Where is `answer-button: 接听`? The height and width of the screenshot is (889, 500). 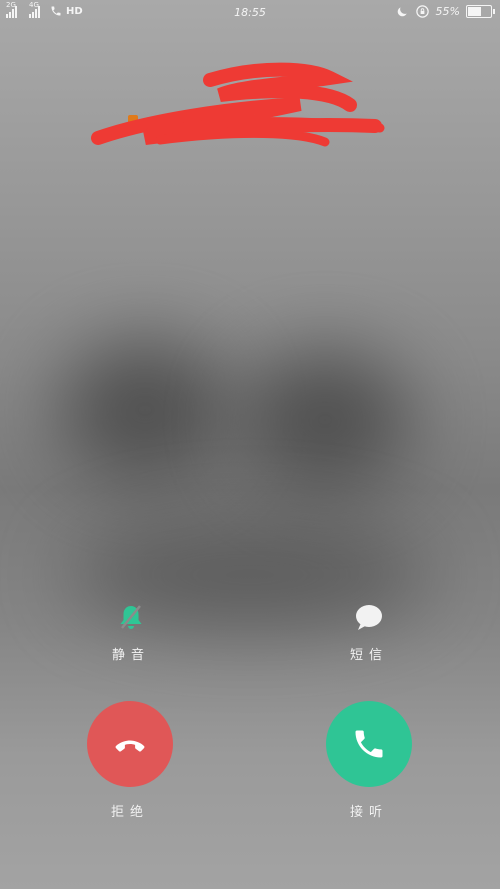
answer-button: 接听 is located at coordinates (369, 760).